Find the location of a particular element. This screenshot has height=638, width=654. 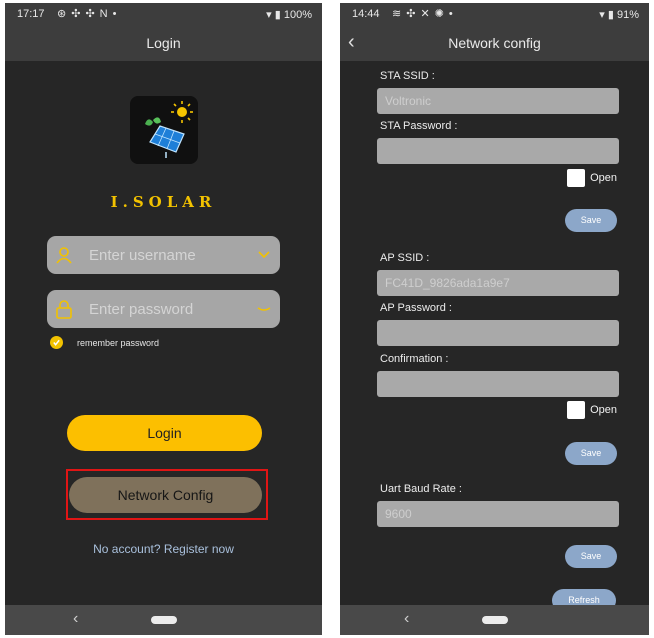

status-icons: ≋✣✕✺• is located at coordinates (425, 13).